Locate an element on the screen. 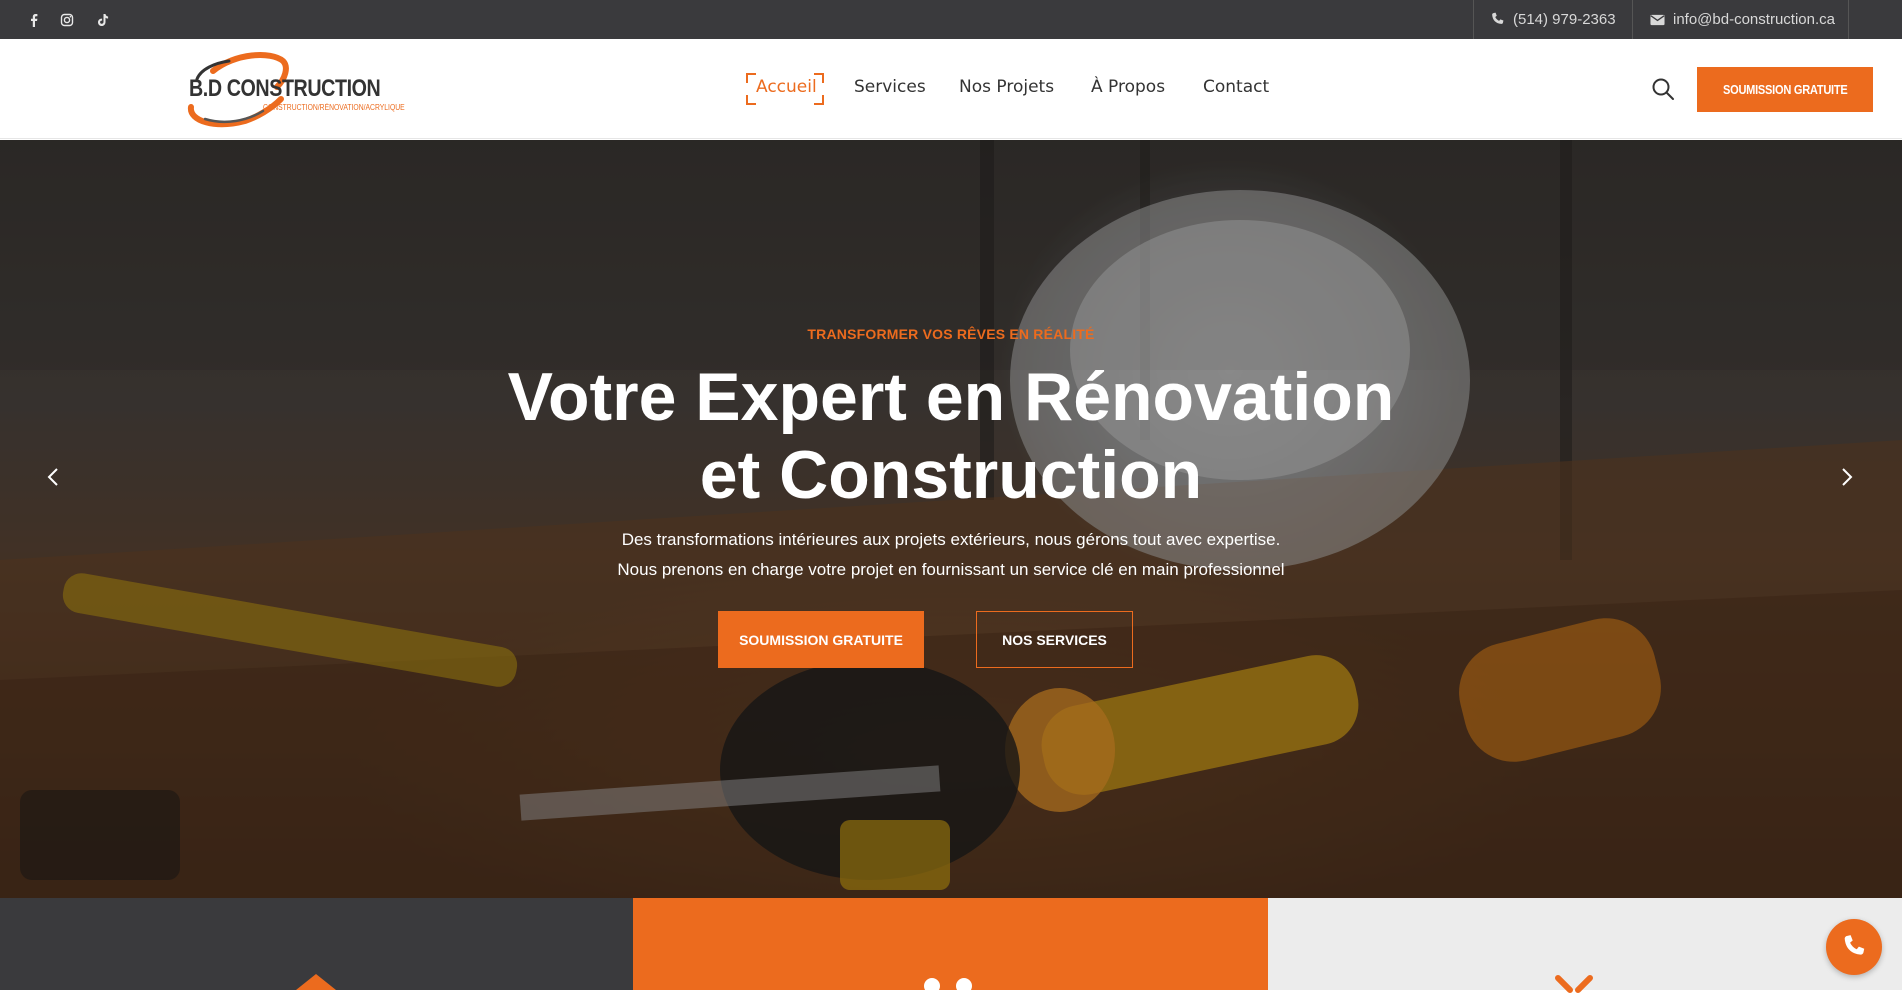 Image resolution: width=1902 pixels, height=994 pixels. logo-tagline: CONSTRUCTION/RÉNOVATION/ACRYLIQUE is located at coordinates (334, 107).